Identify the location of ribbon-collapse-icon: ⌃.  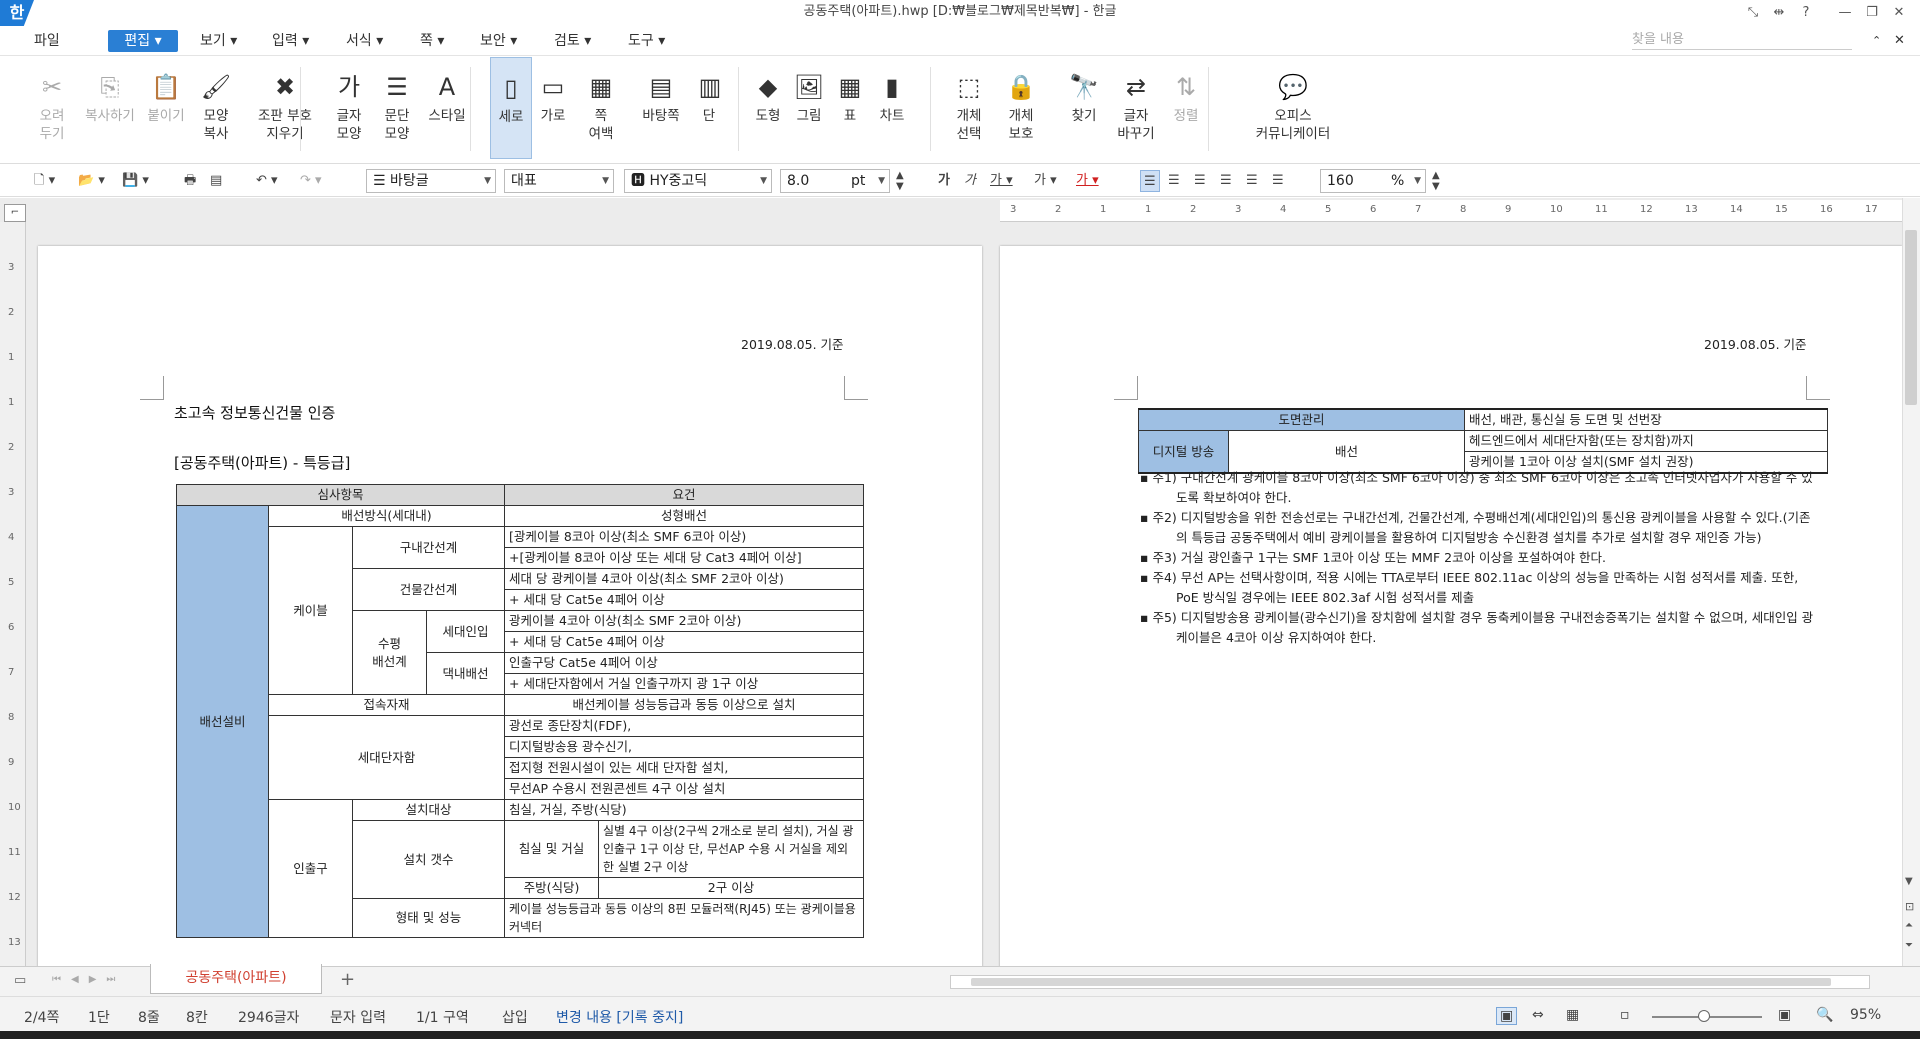
(1876, 41).